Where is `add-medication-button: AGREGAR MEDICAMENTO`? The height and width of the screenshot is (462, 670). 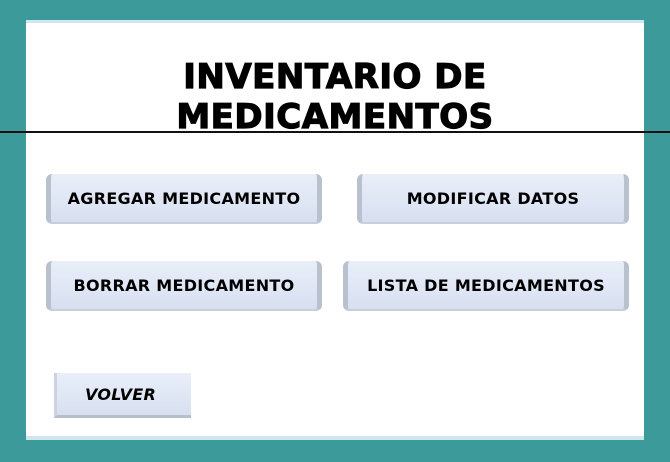 add-medication-button: AGREGAR MEDICAMENTO is located at coordinates (184, 199).